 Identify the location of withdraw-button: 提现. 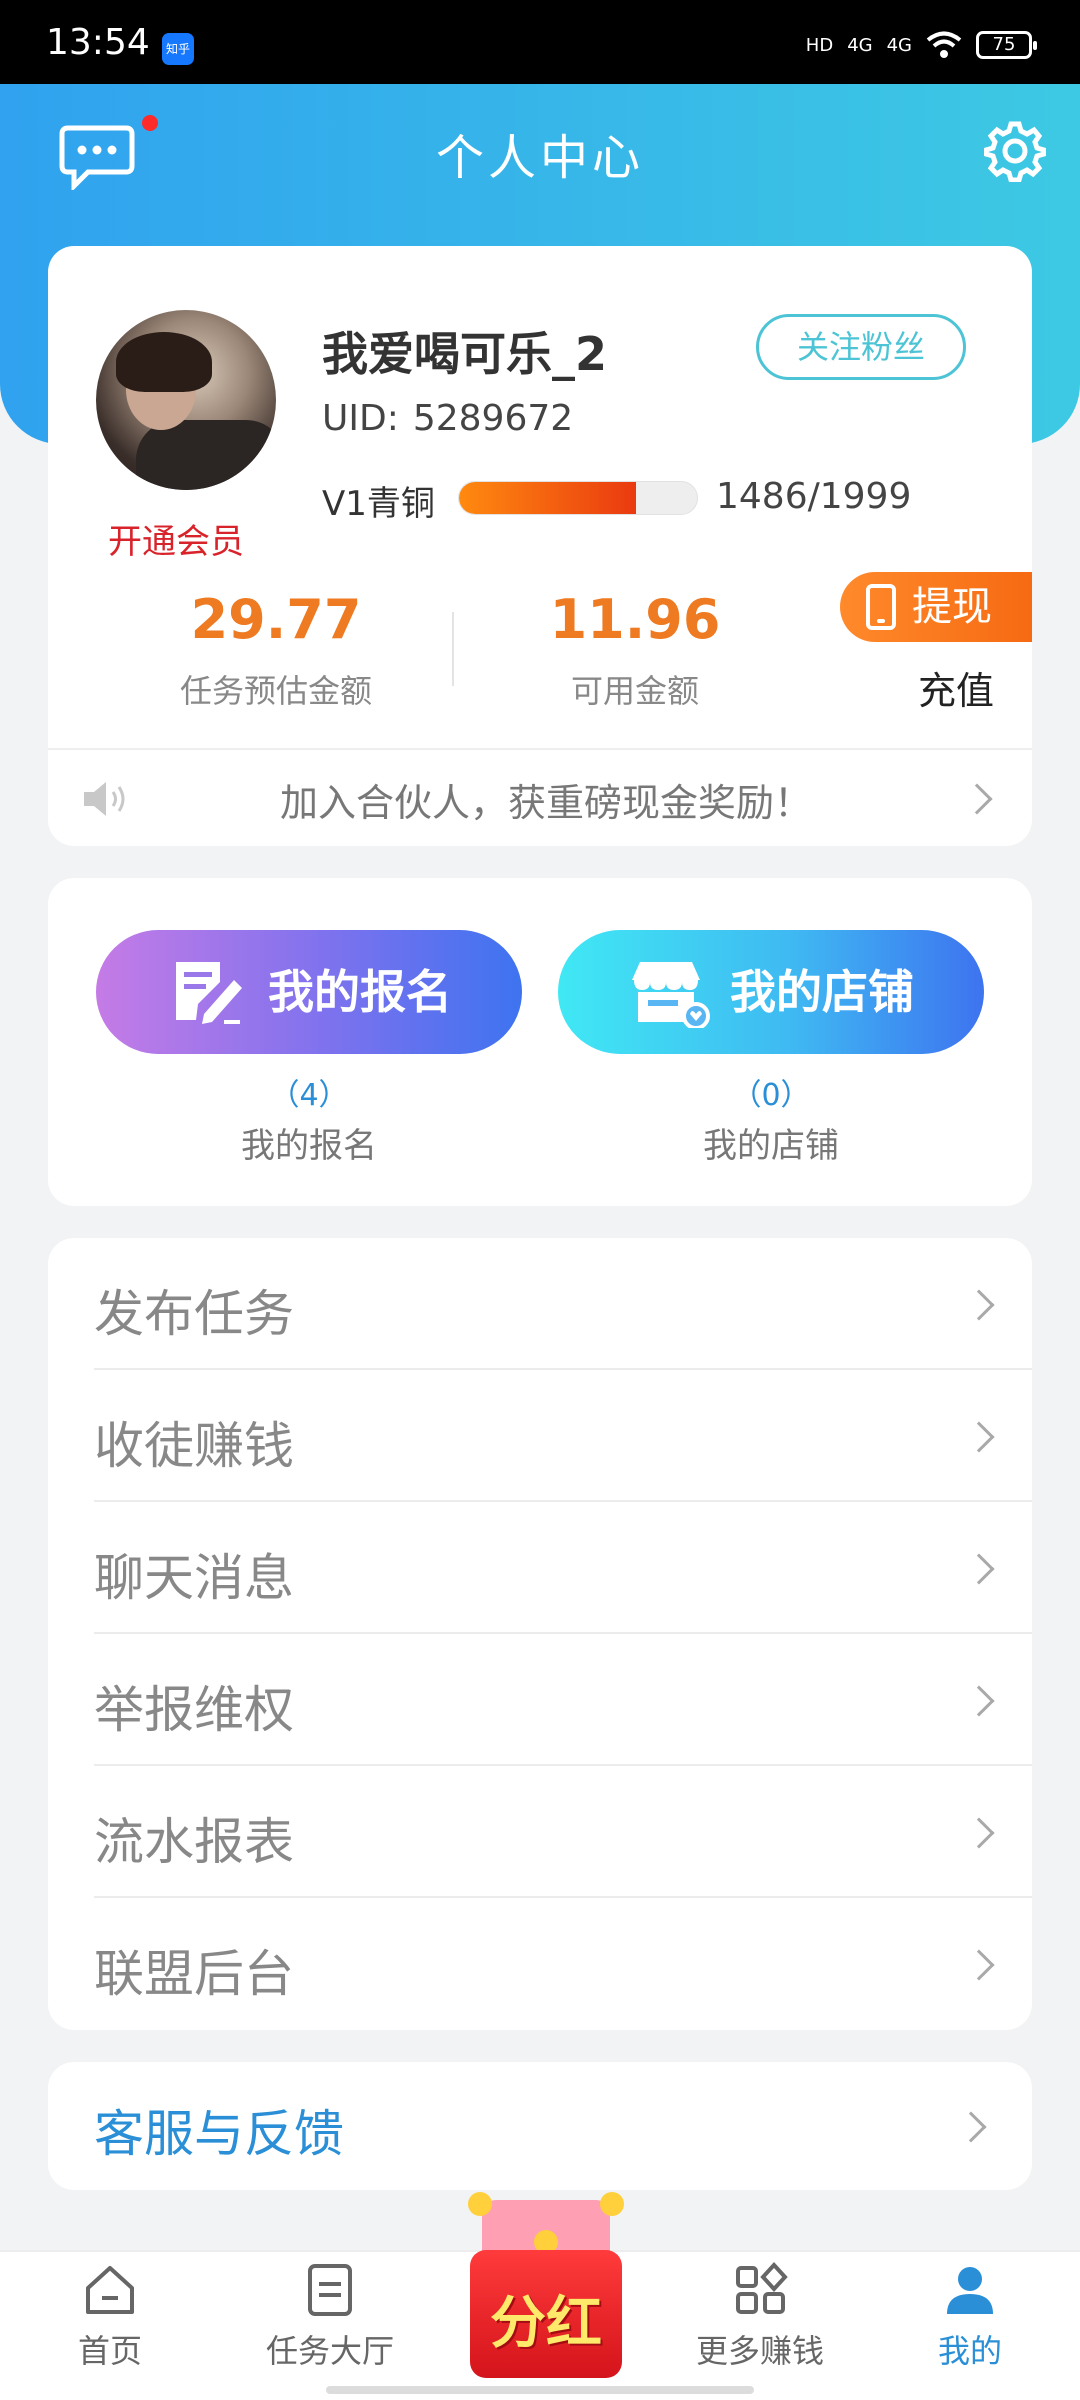
(936, 607).